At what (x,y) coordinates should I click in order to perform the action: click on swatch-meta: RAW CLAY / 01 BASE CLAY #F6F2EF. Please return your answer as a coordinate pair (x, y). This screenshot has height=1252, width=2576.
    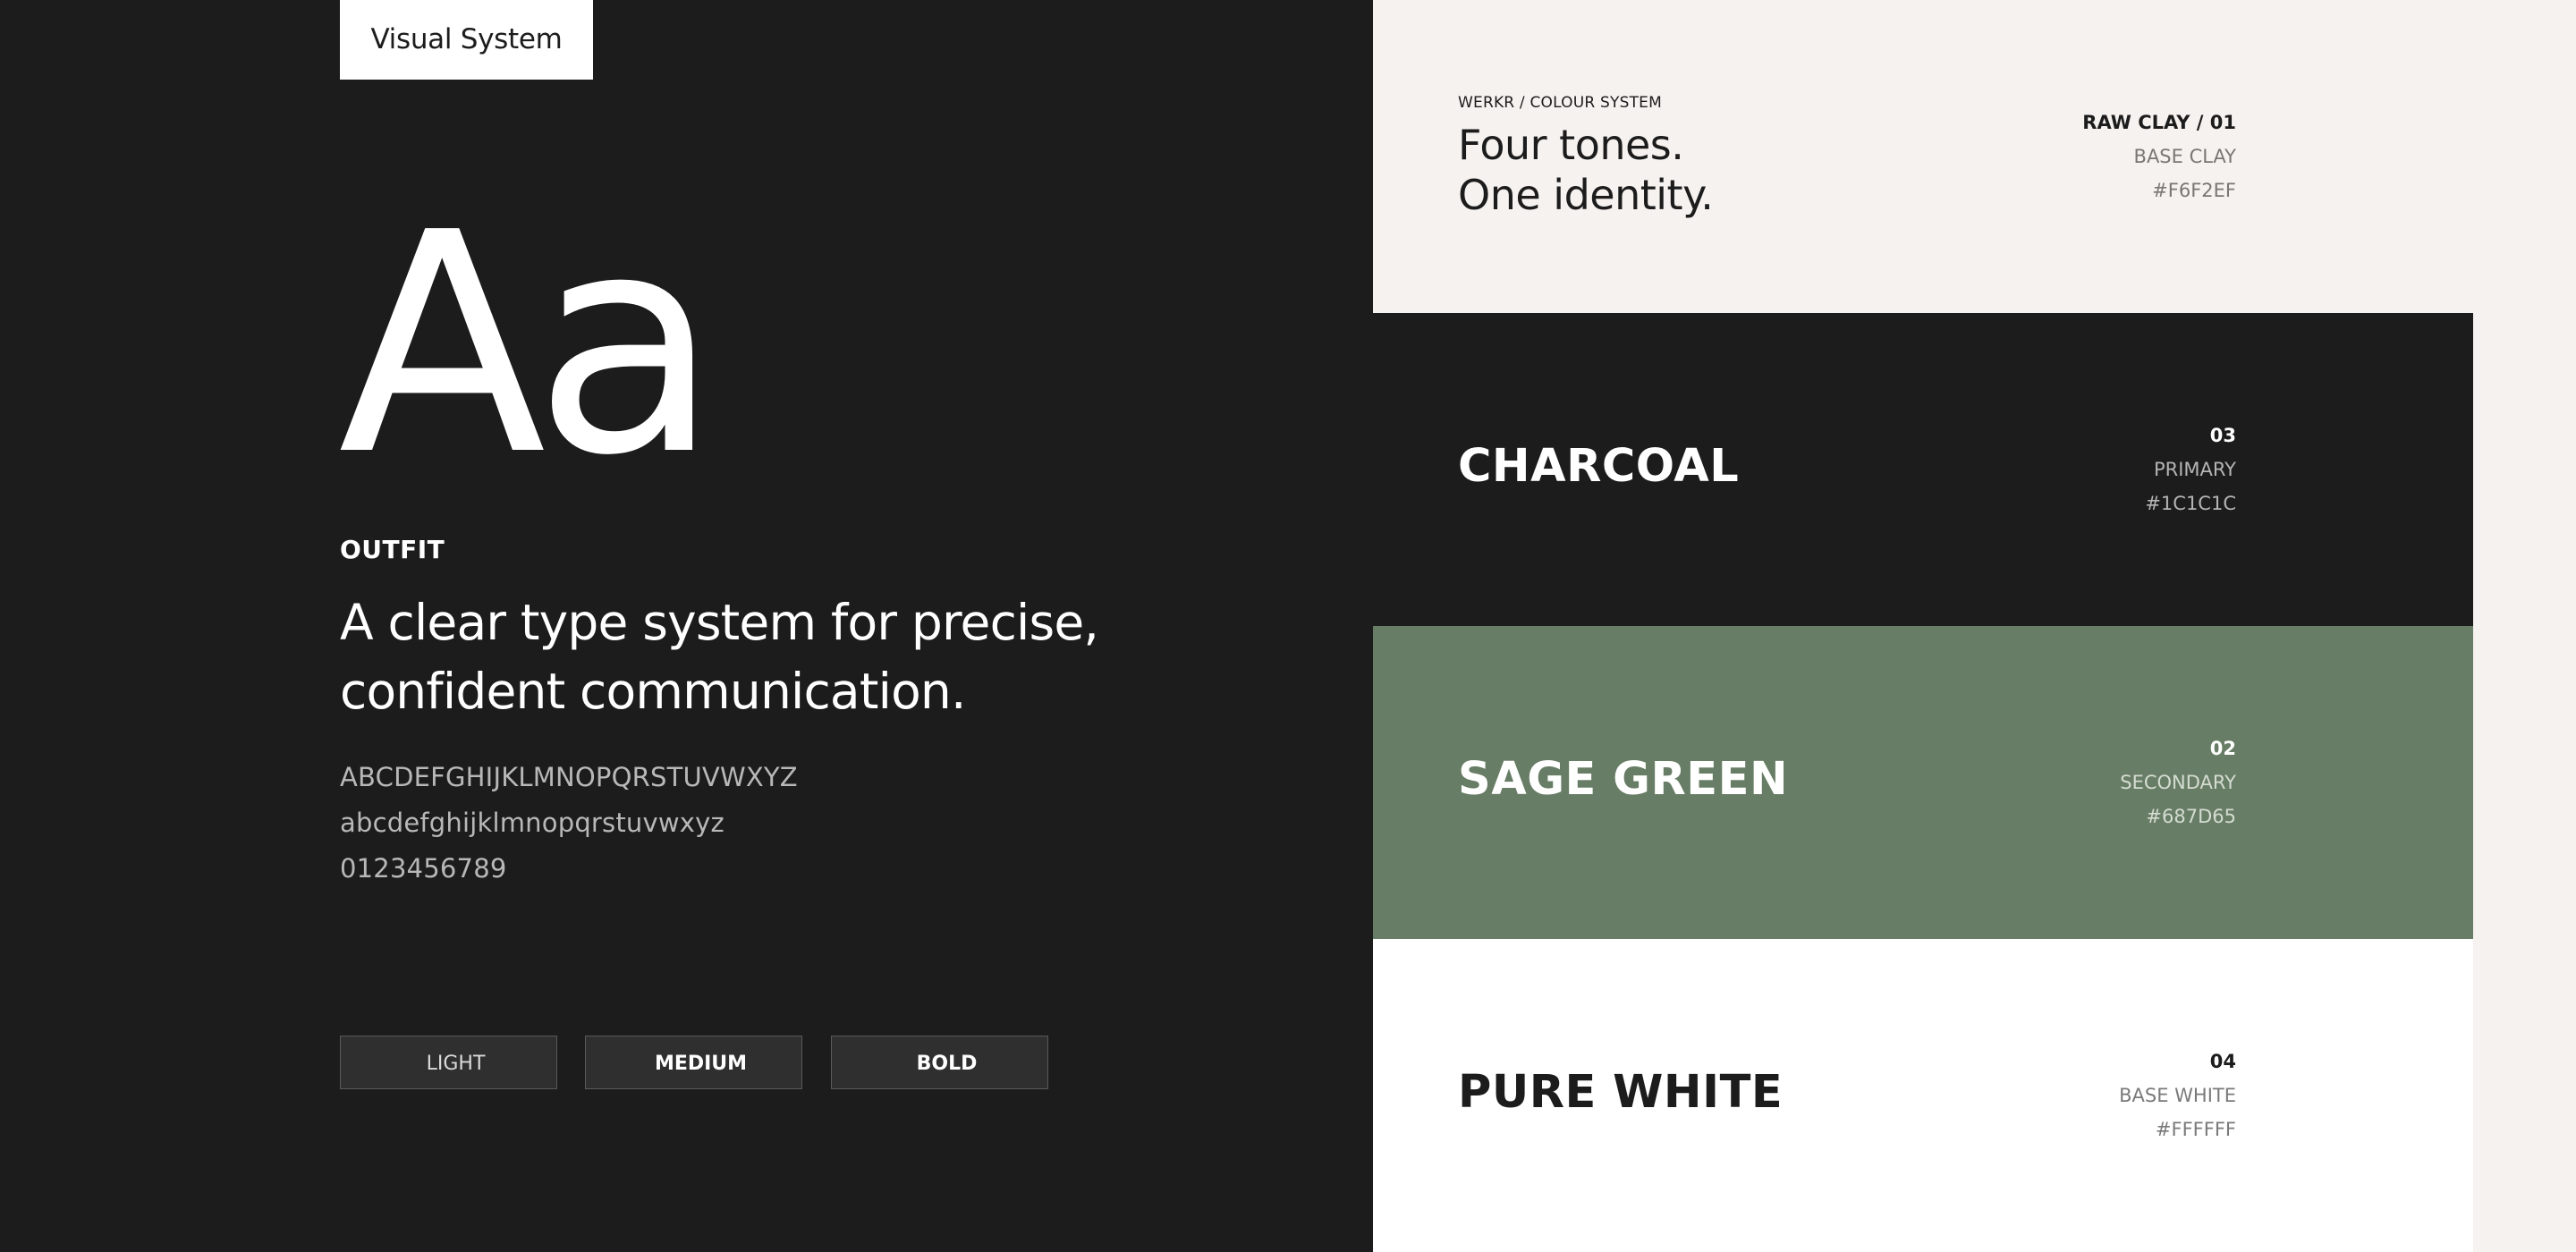
    Looking at the image, I should click on (2159, 157).